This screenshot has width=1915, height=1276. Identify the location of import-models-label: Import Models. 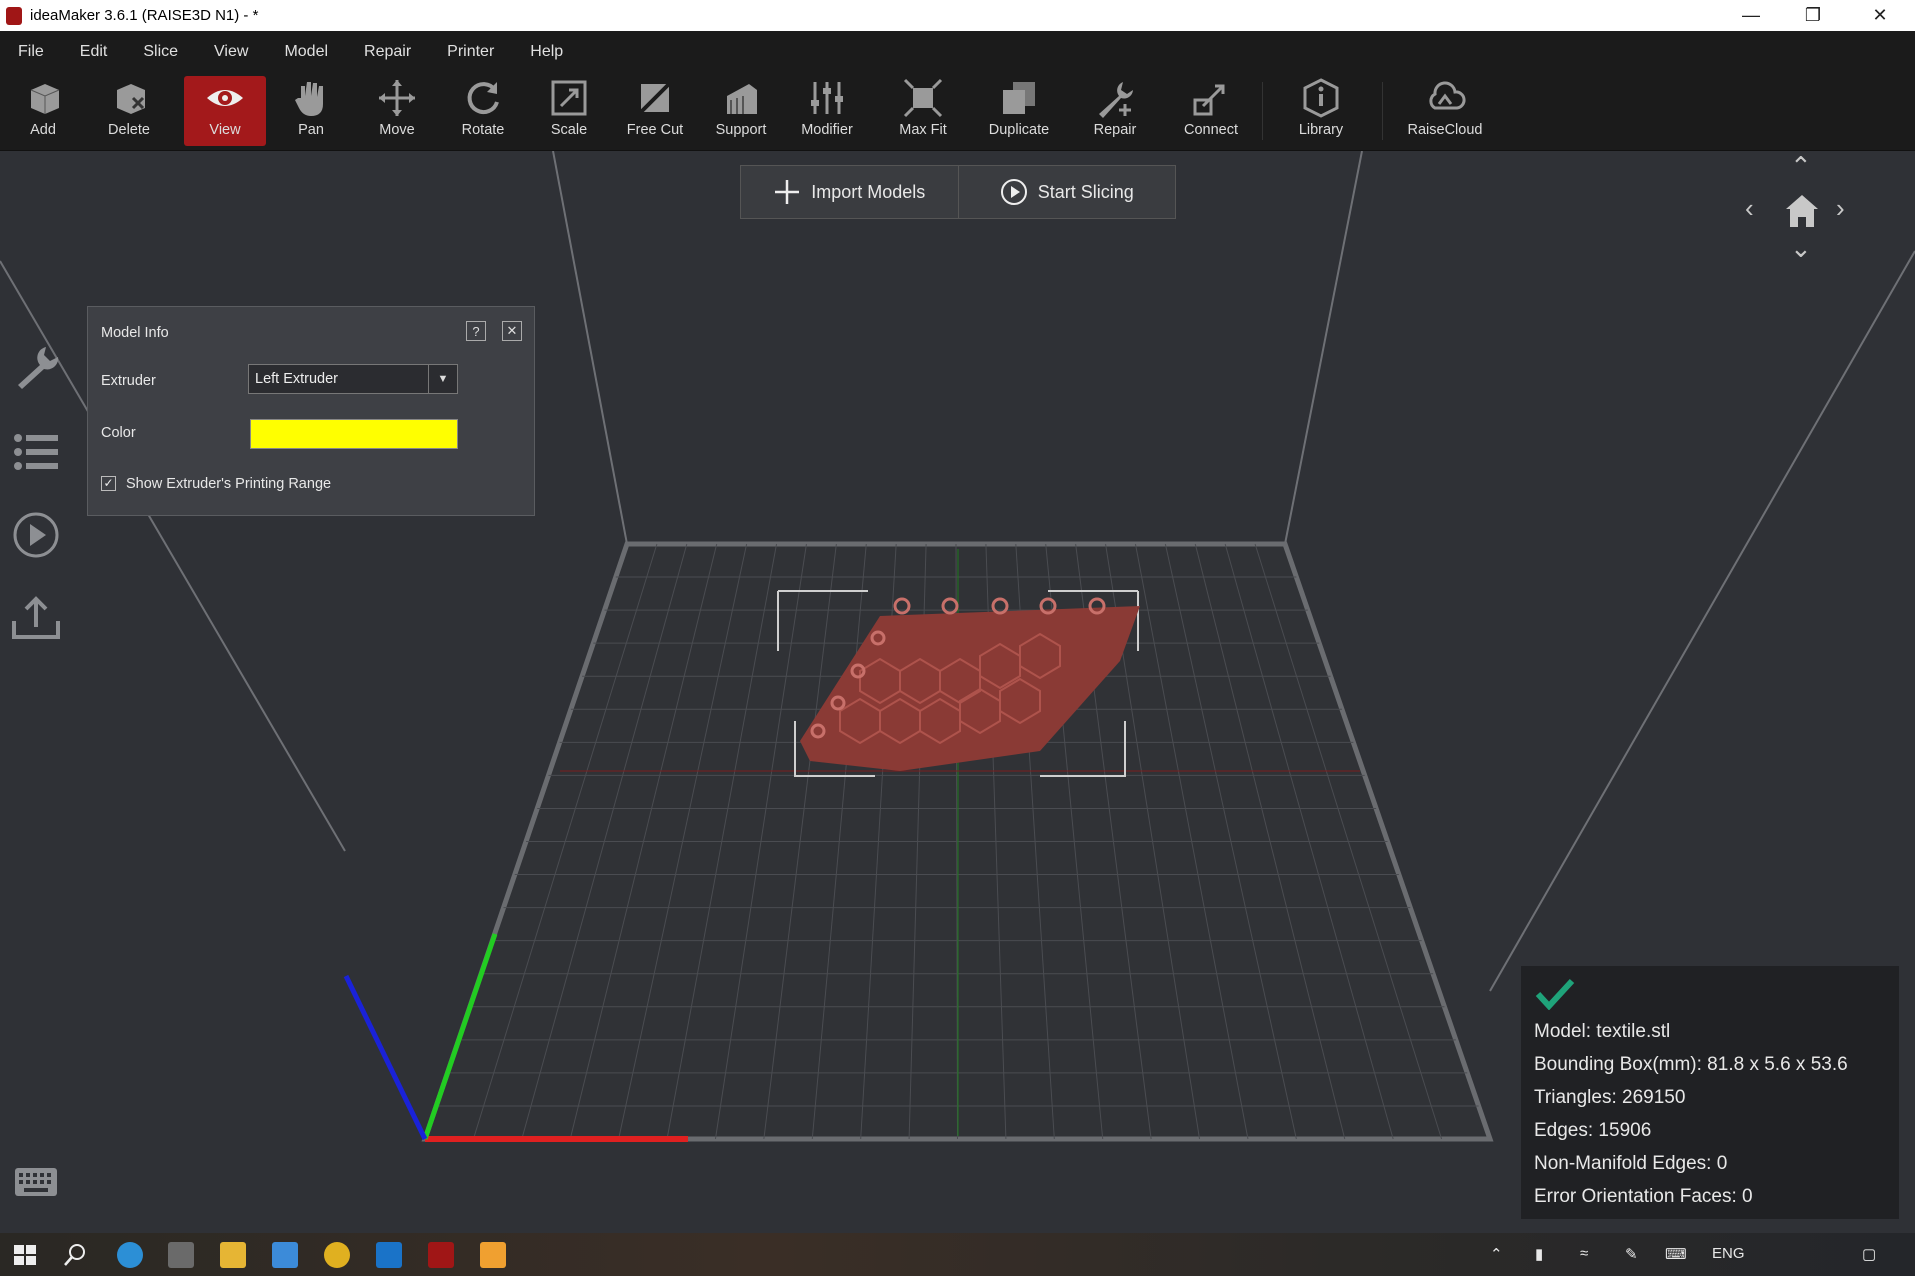
(868, 191).